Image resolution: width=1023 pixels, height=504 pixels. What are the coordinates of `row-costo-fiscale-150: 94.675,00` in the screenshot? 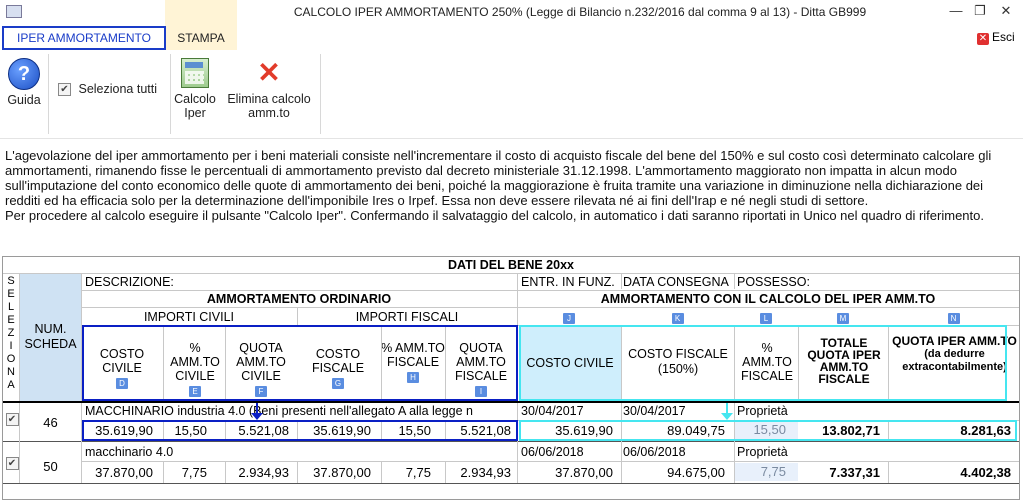 It's located at (696, 472).